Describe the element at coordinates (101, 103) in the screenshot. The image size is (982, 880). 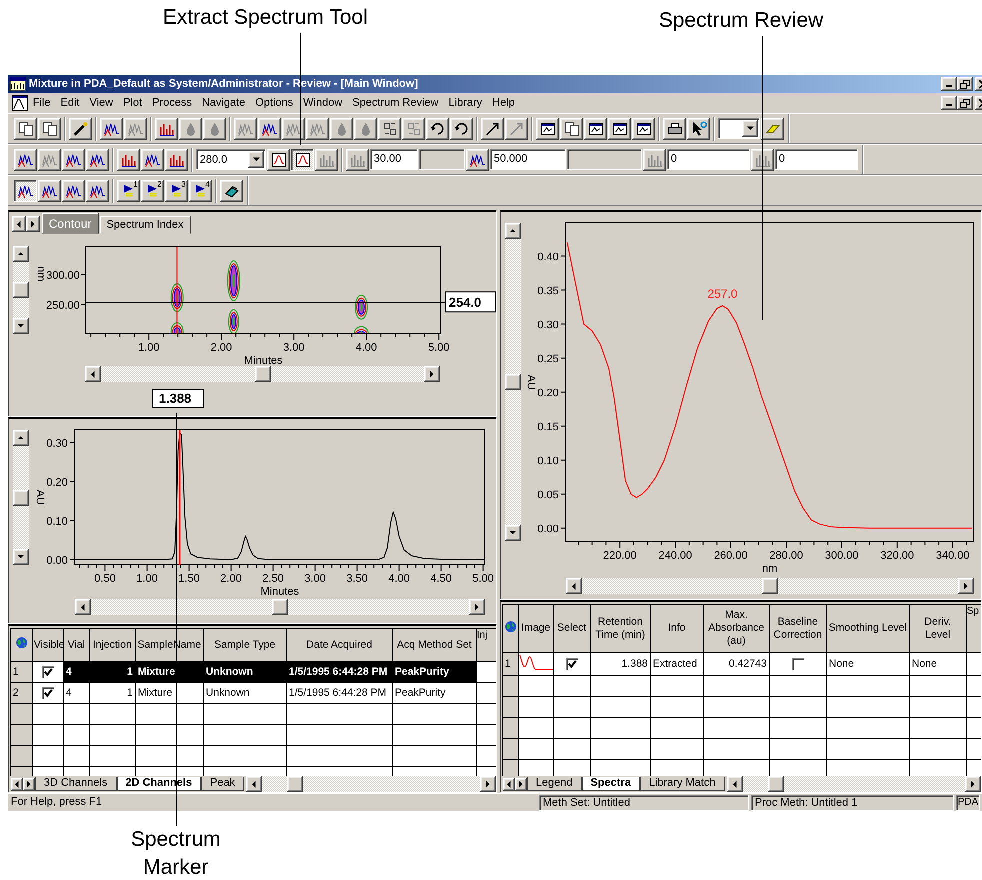
I see `menu-item: View` at that location.